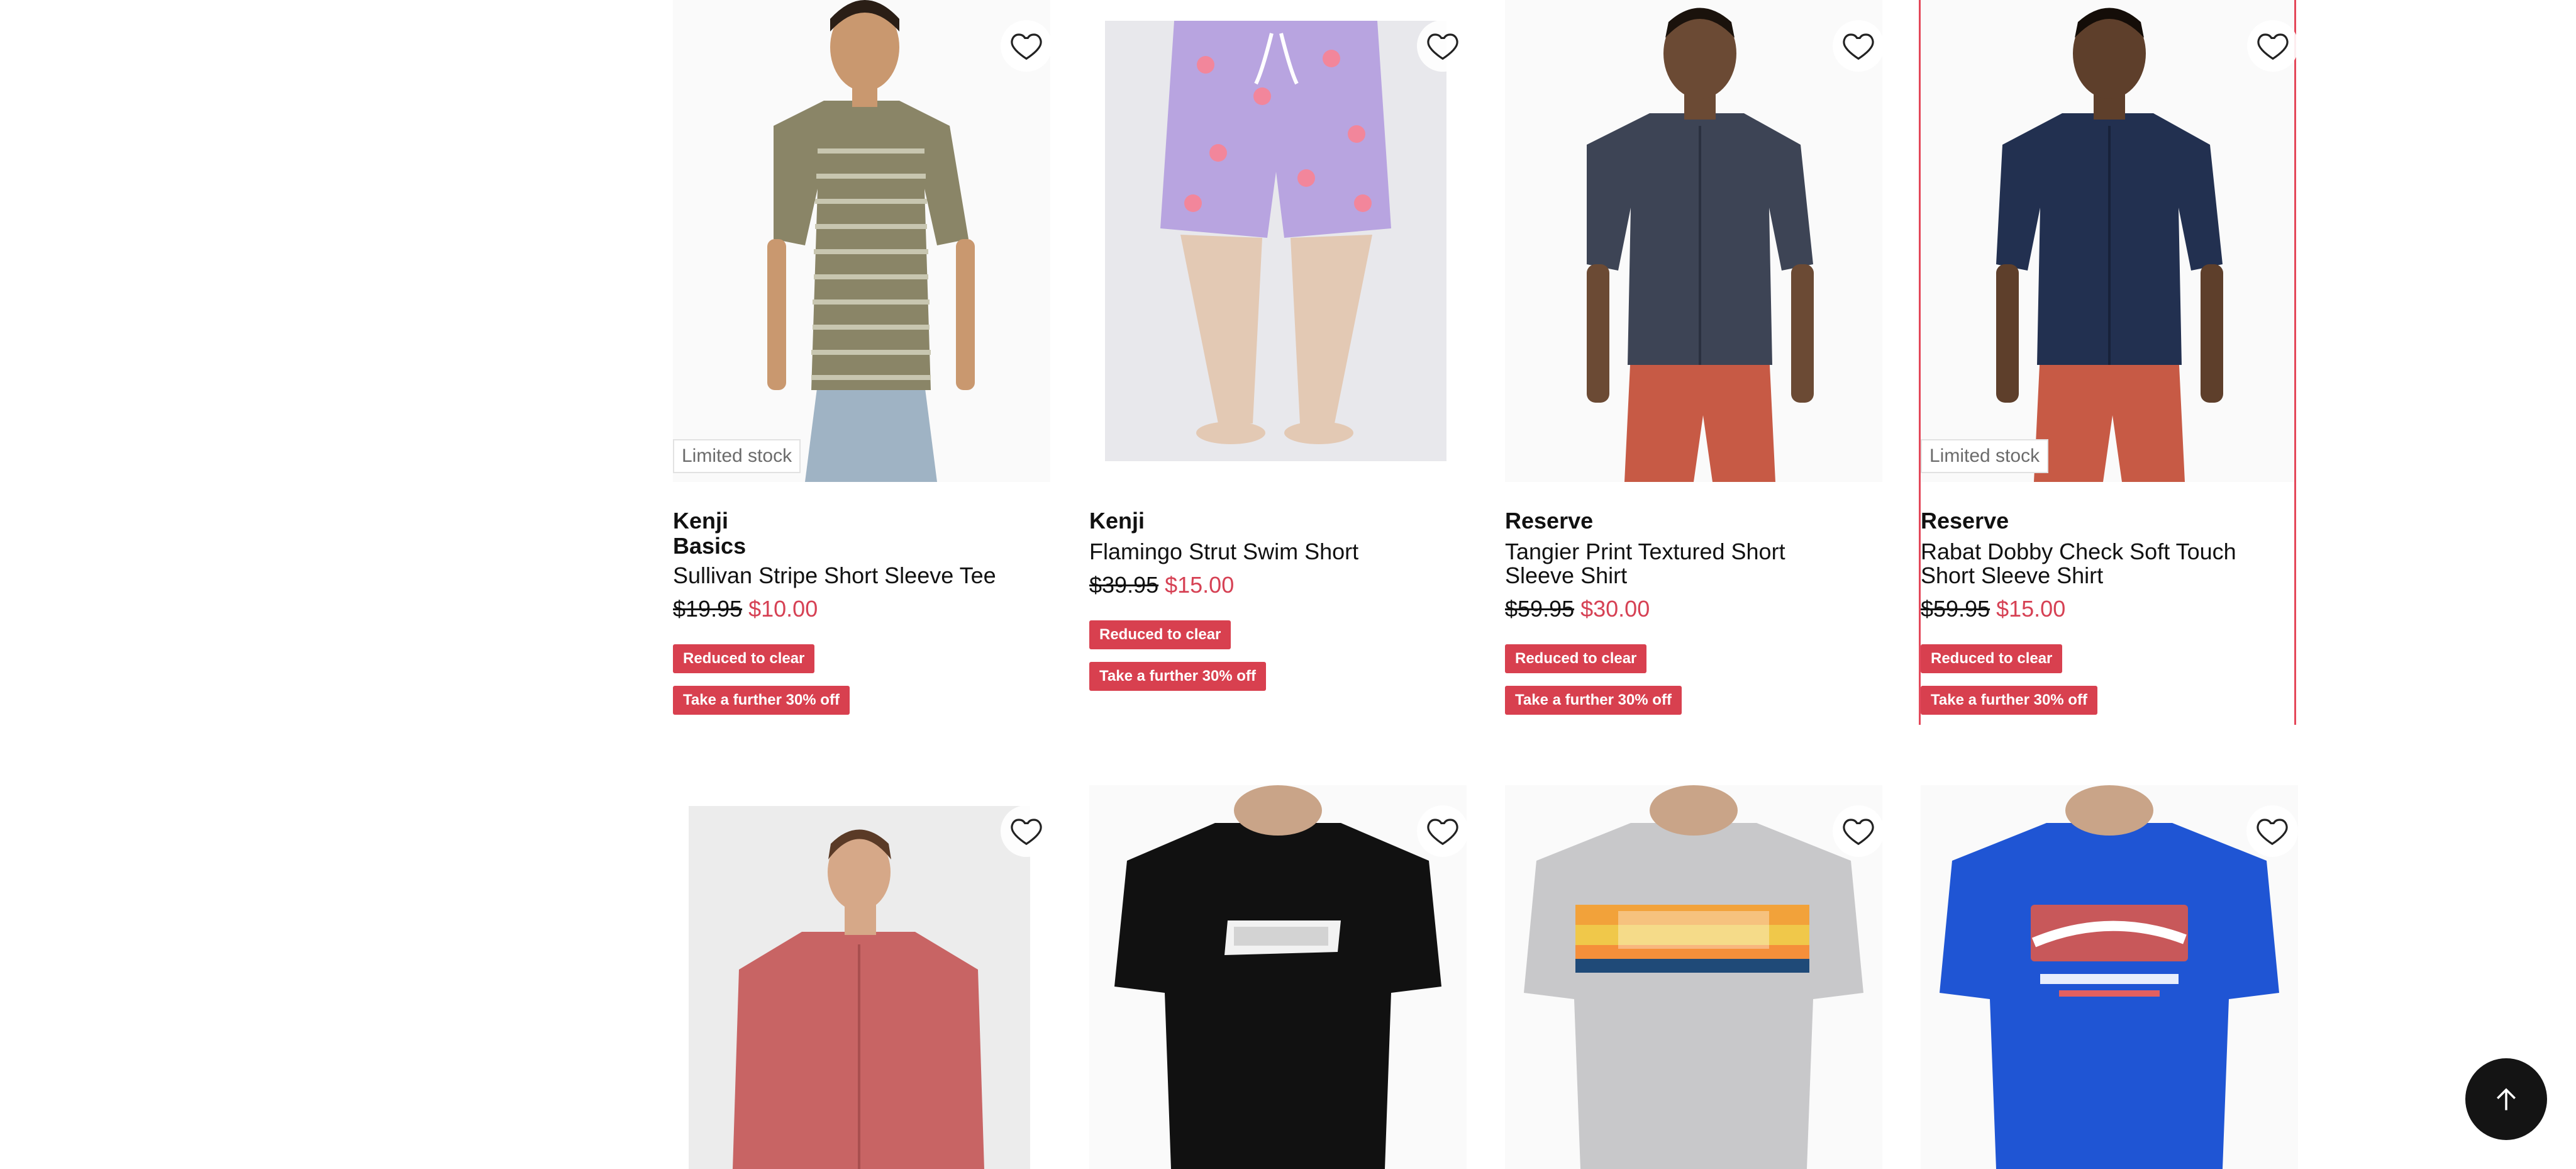 The image size is (2576, 1169). I want to click on navy-dobby-shirt-model-image, so click(2107, 241).